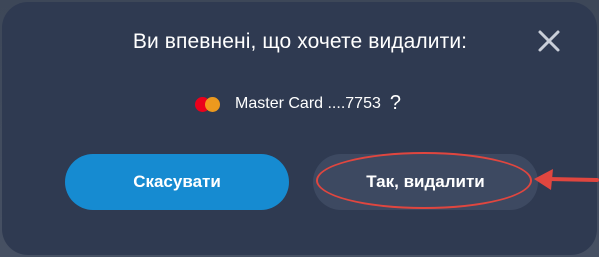 The height and width of the screenshot is (257, 599). I want to click on question-mark: ?, so click(395, 102).